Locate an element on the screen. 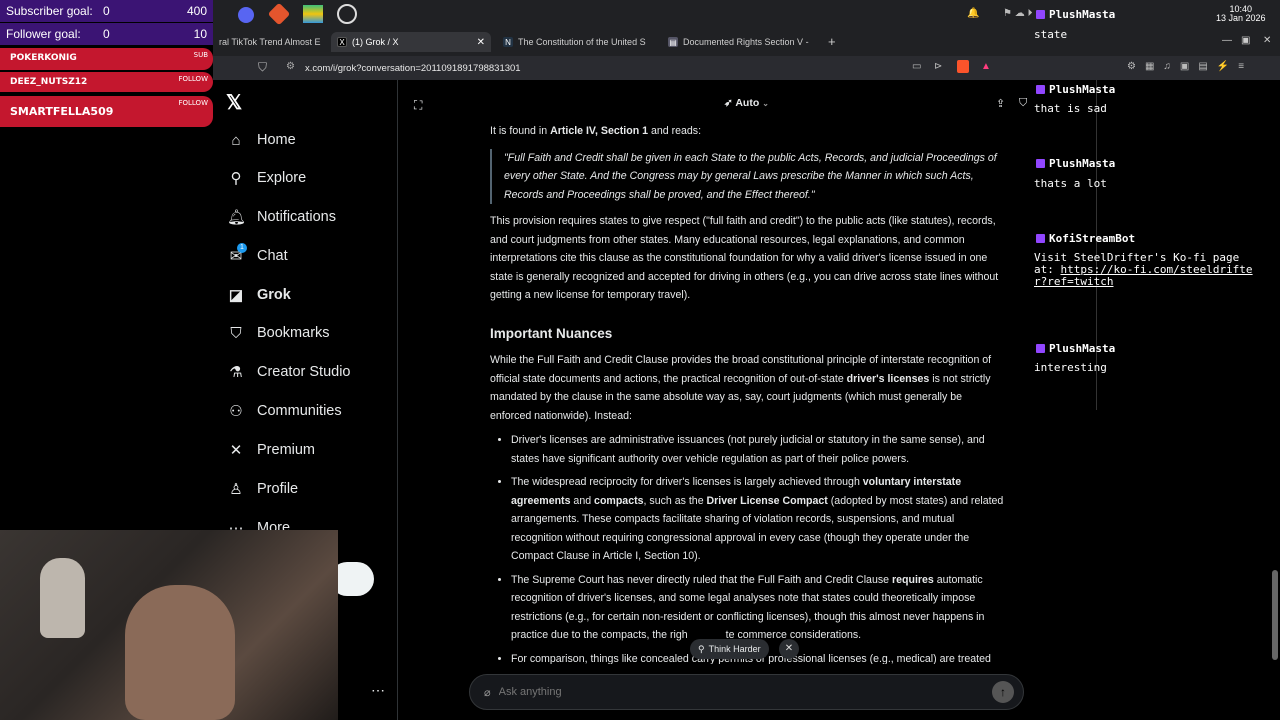 This screenshot has width=1280, height=720. page-scrollbar is located at coordinates (1275, 615).